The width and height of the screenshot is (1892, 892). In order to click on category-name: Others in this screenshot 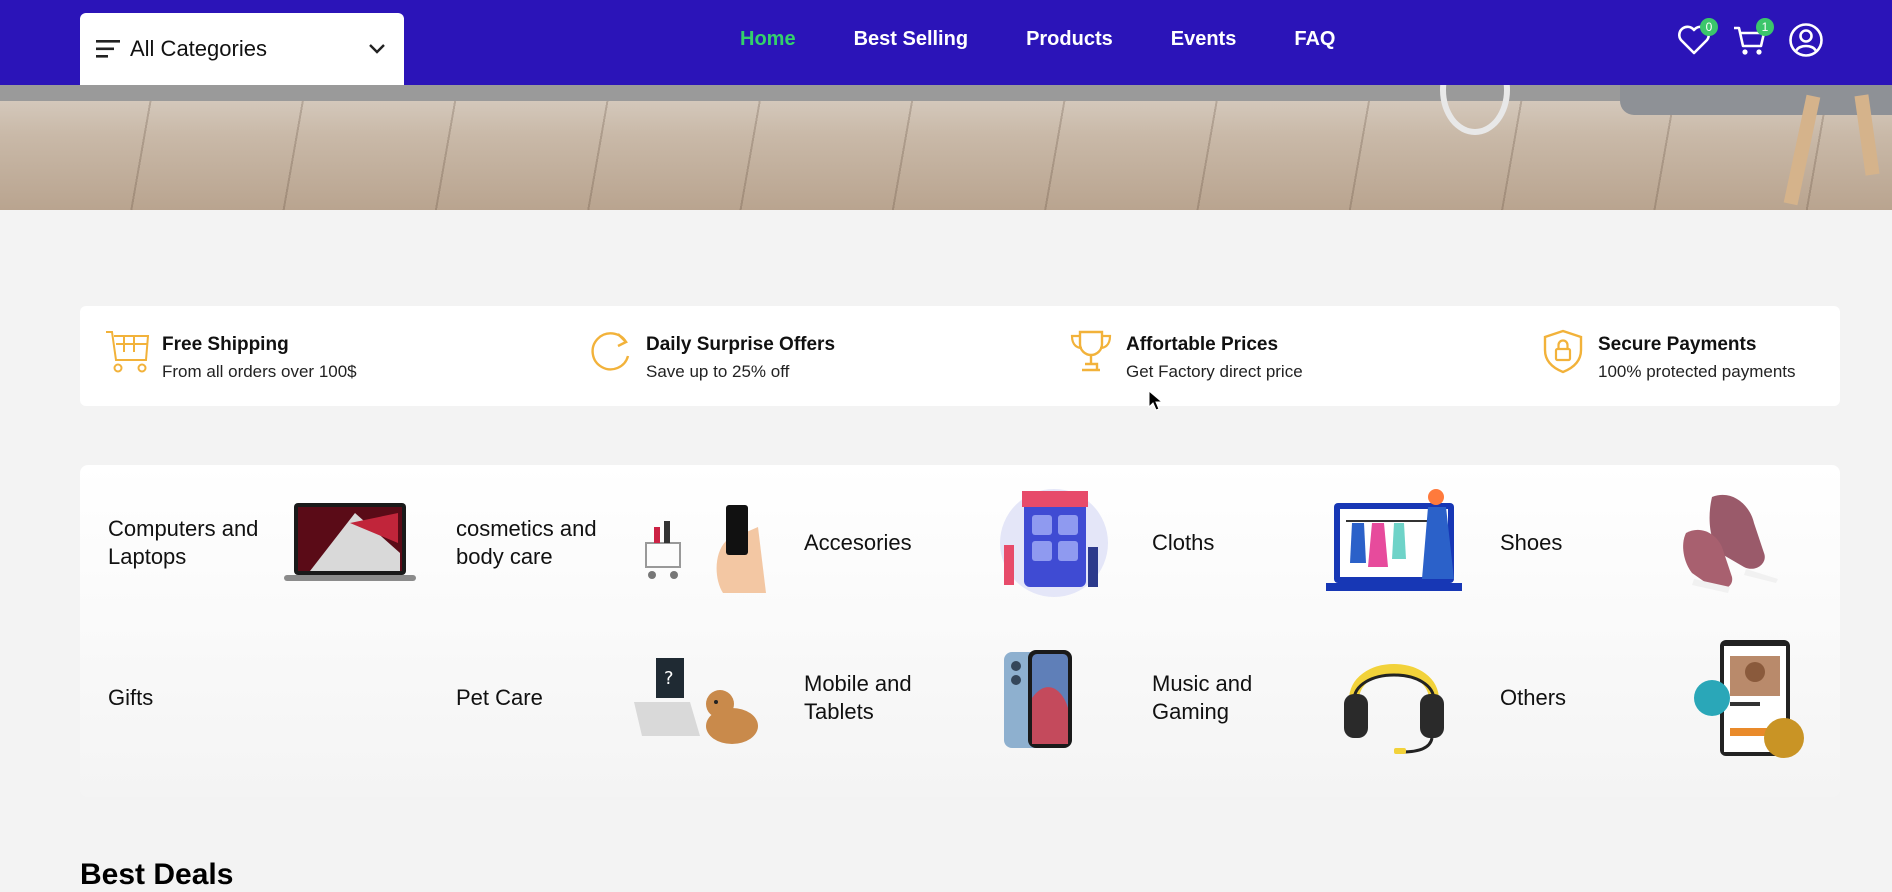, I will do `click(1533, 697)`.